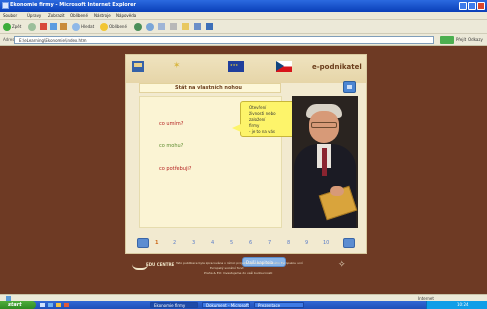  I want to click on bubble-line-5: - je to na vás, so click(262, 131).